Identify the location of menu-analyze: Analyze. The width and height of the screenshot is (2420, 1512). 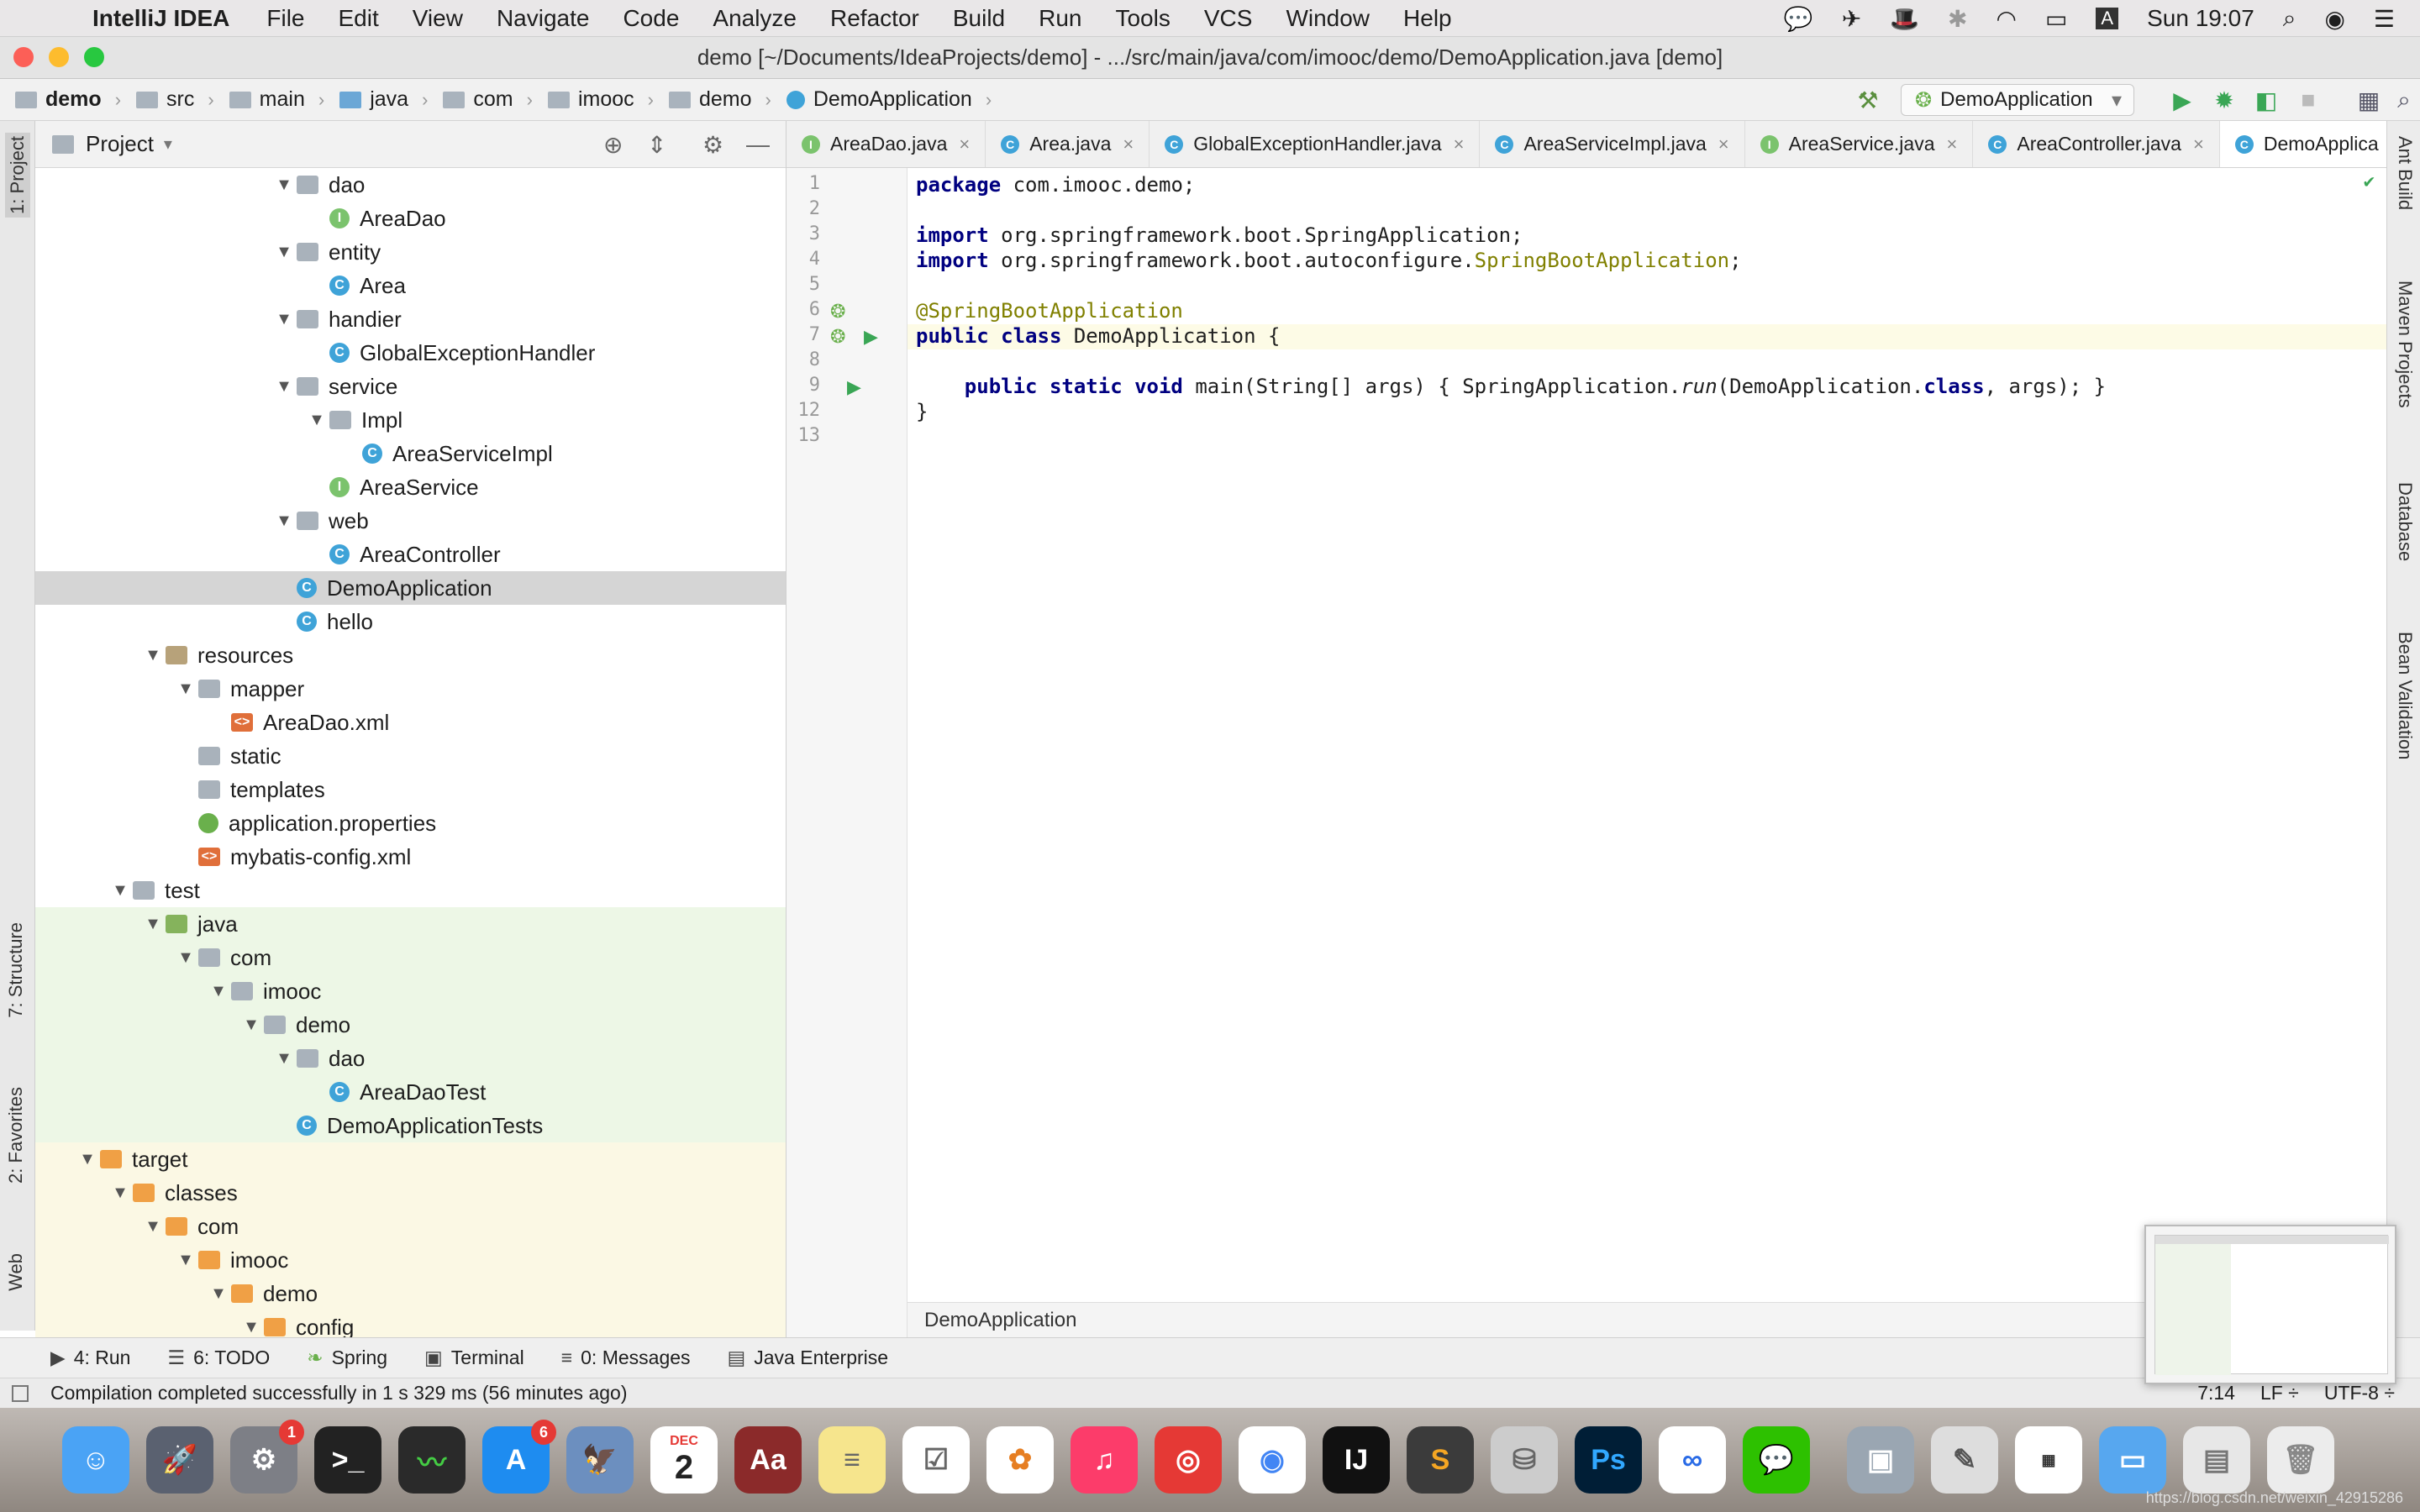
(755, 18).